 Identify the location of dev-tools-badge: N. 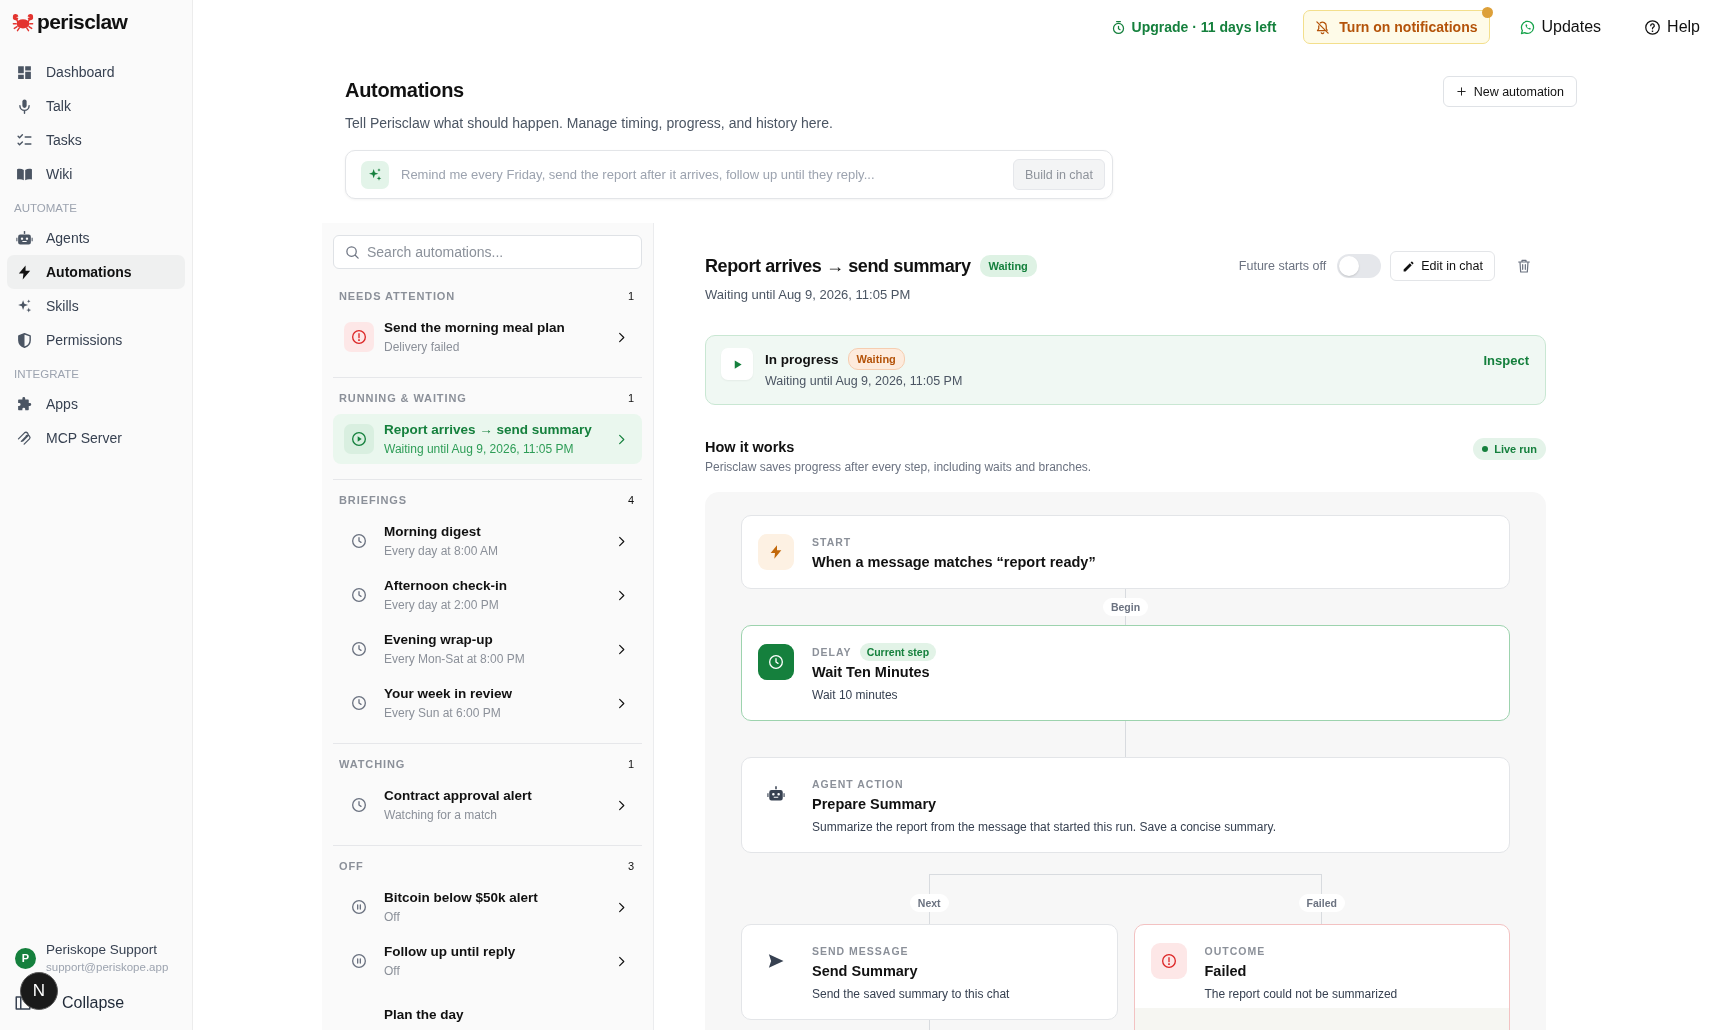
(39, 991).